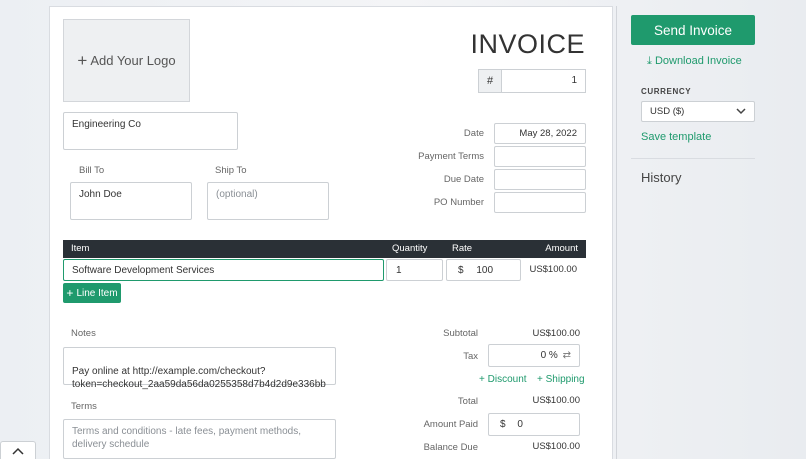 The height and width of the screenshot is (459, 806). What do you see at coordinates (561, 248) in the screenshot?
I see `header-amount: Amount` at bounding box center [561, 248].